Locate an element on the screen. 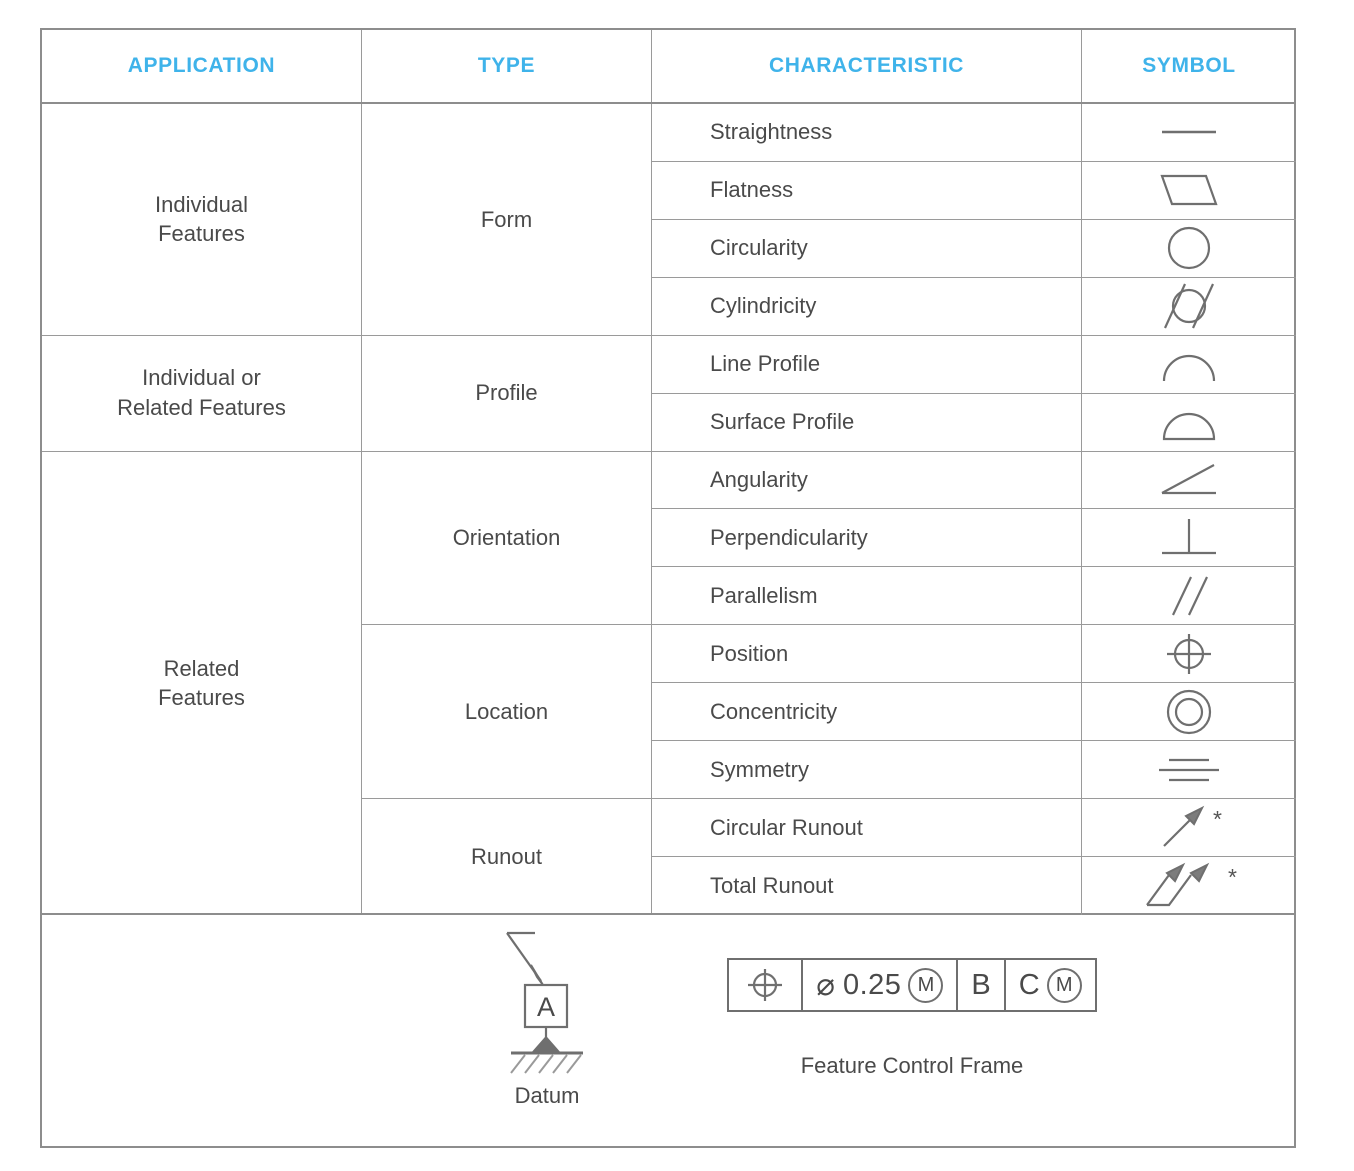 Image resolution: width=1354 pixels, height=1171 pixels. characteristic-label: Parallelism is located at coordinates (867, 596).